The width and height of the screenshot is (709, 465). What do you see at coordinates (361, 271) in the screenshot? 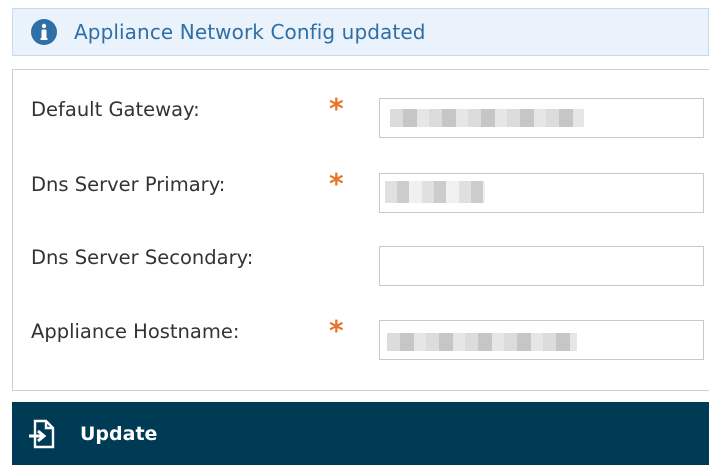
I see `dns-secondary-row: Dns Server Secondary:` at bounding box center [361, 271].